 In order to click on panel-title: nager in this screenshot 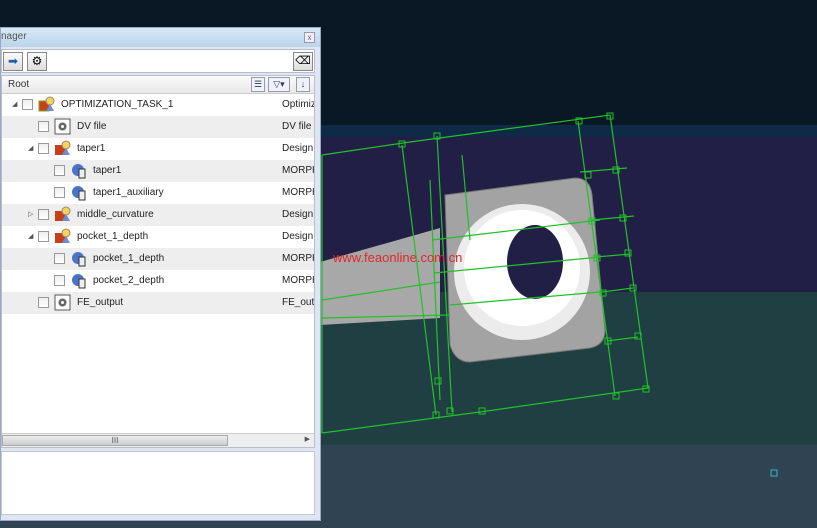, I will do `click(14, 36)`.